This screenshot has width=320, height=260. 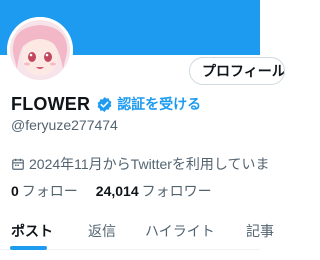 What do you see at coordinates (40, 50) in the screenshot?
I see `avatar` at bounding box center [40, 50].